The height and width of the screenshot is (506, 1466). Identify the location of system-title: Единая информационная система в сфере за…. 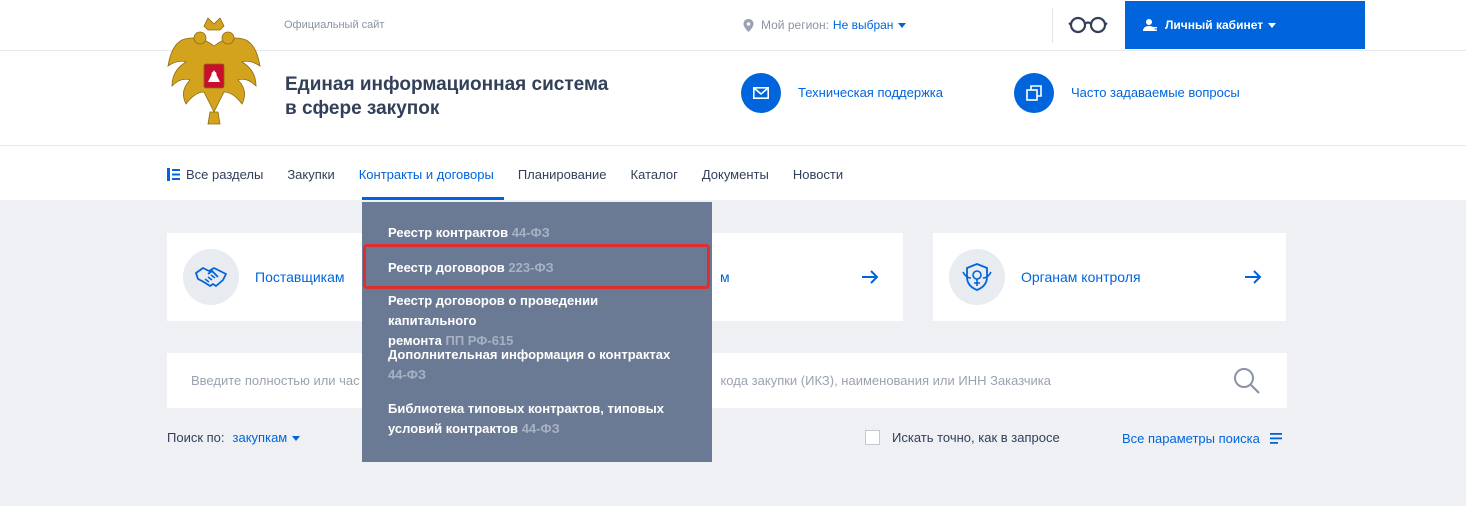
(465, 97).